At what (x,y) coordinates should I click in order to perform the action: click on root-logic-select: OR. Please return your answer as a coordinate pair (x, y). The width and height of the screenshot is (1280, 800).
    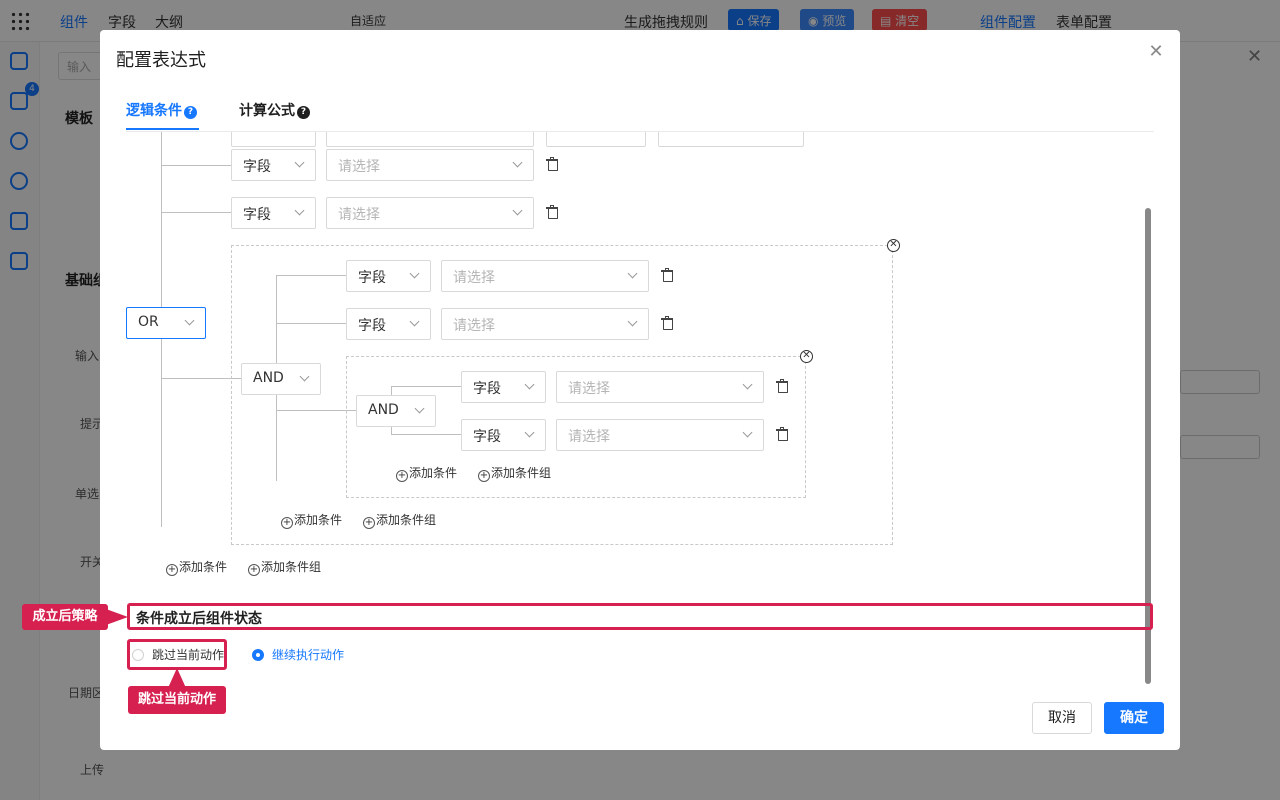
    Looking at the image, I should click on (166, 323).